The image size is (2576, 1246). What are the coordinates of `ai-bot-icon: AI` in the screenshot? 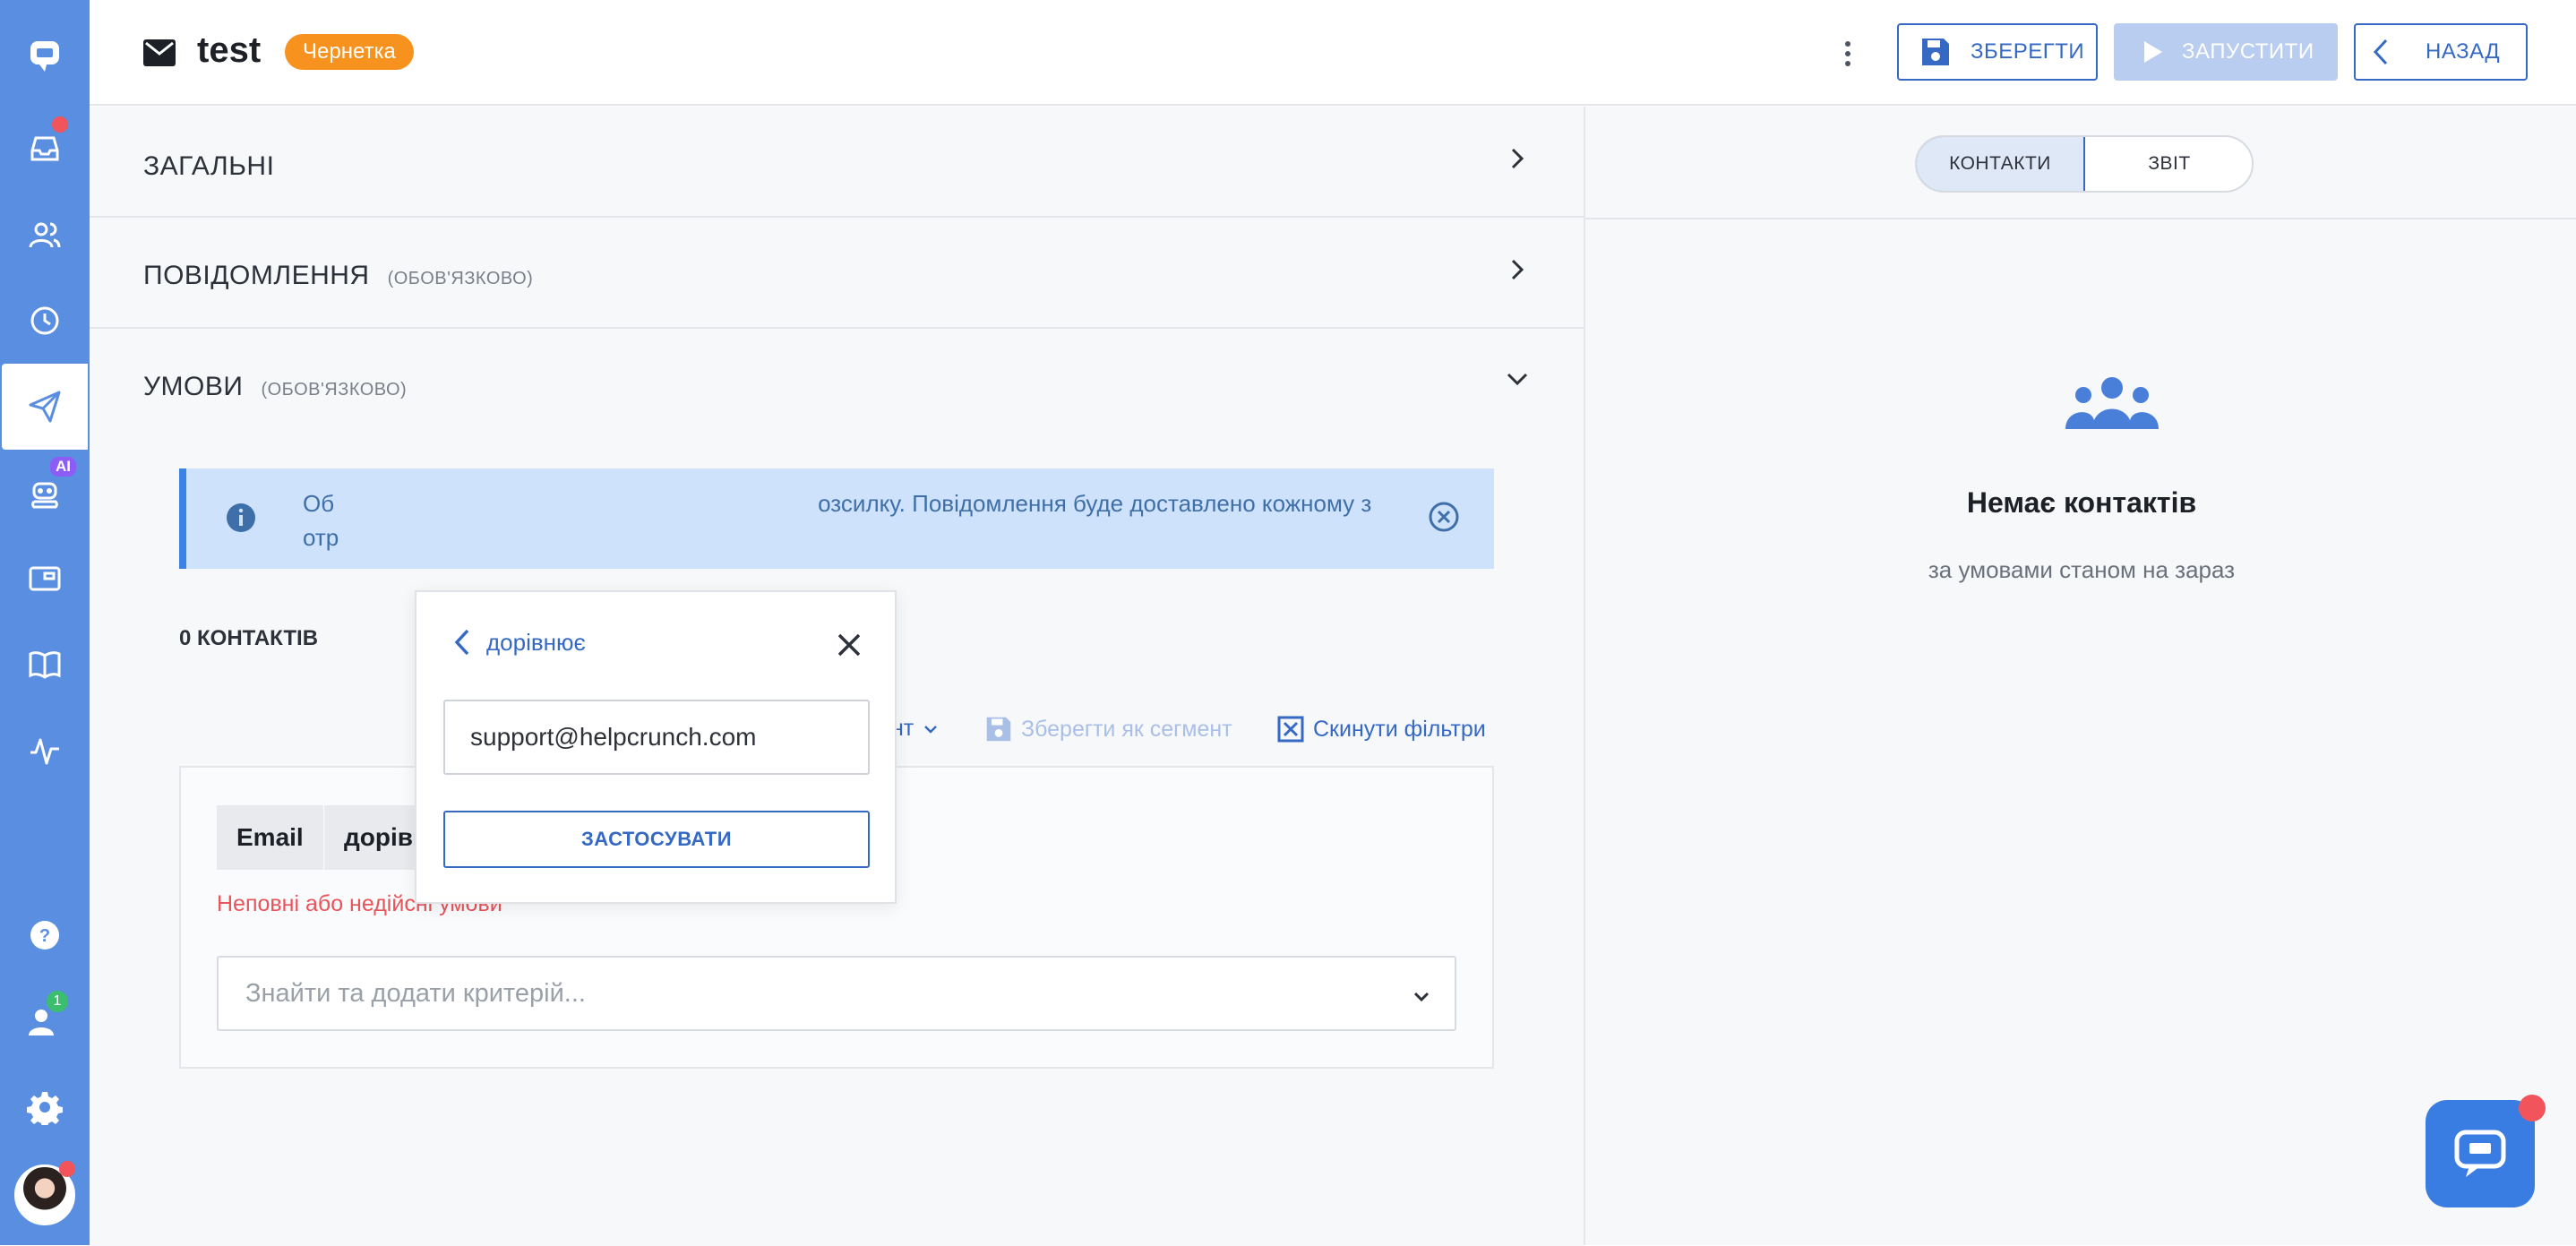 It's located at (45, 493).